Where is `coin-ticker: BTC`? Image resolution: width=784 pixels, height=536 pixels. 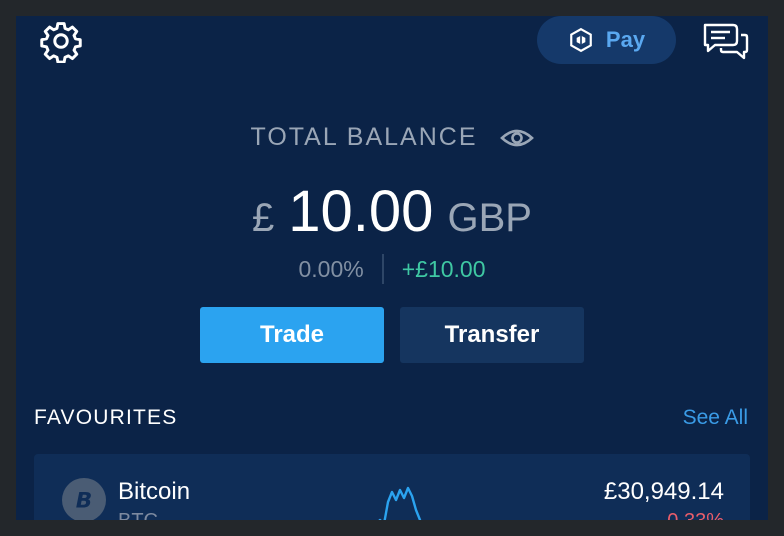
coin-ticker: BTC is located at coordinates (138, 515).